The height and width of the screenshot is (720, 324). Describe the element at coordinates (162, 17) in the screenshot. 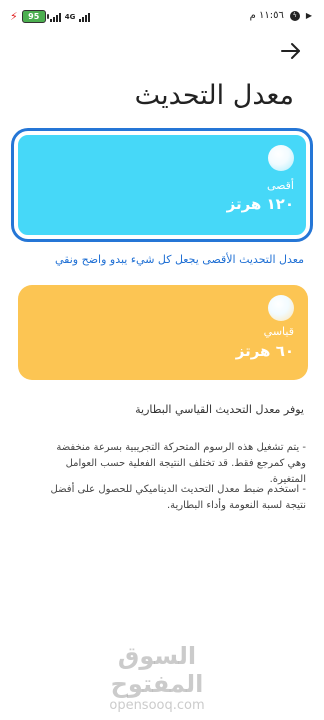

I see `status-bar: ⚡ 95 4G ١١:٥٦ م ϟ ▶` at that location.